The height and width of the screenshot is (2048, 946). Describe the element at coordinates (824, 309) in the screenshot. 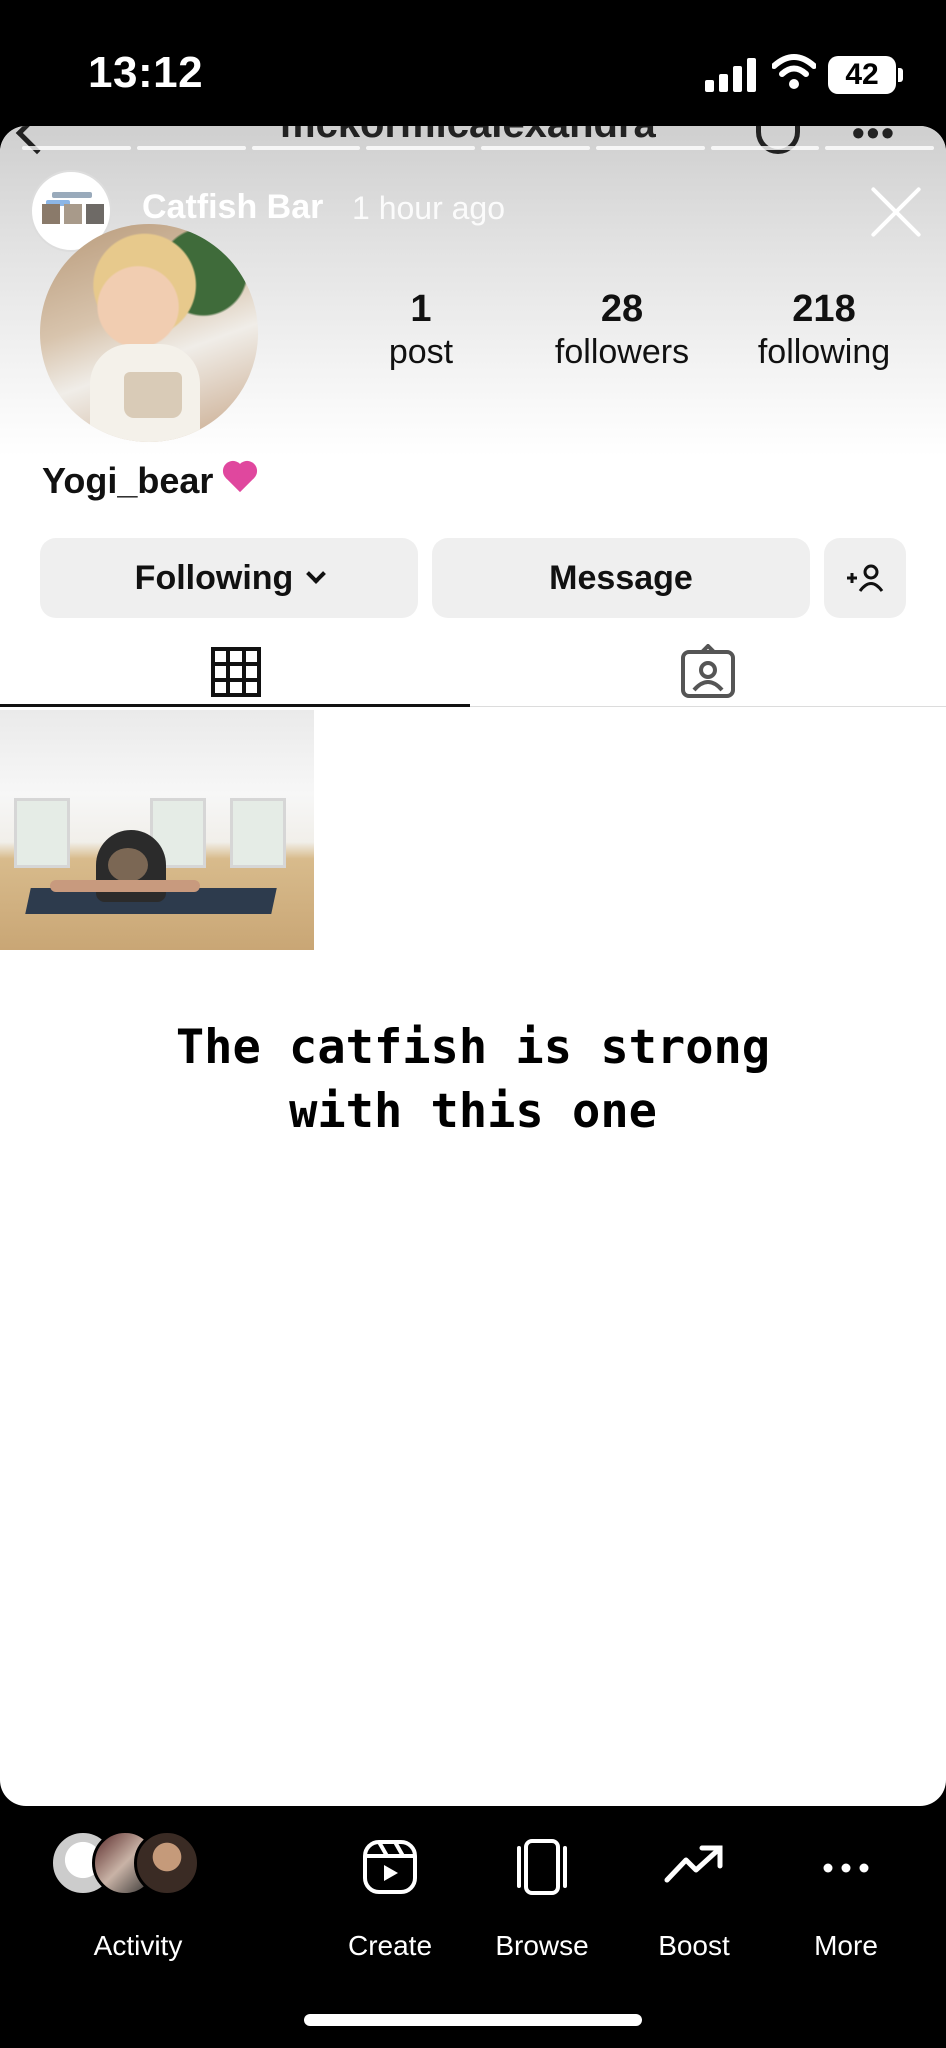

I see `following-count: 218` at that location.